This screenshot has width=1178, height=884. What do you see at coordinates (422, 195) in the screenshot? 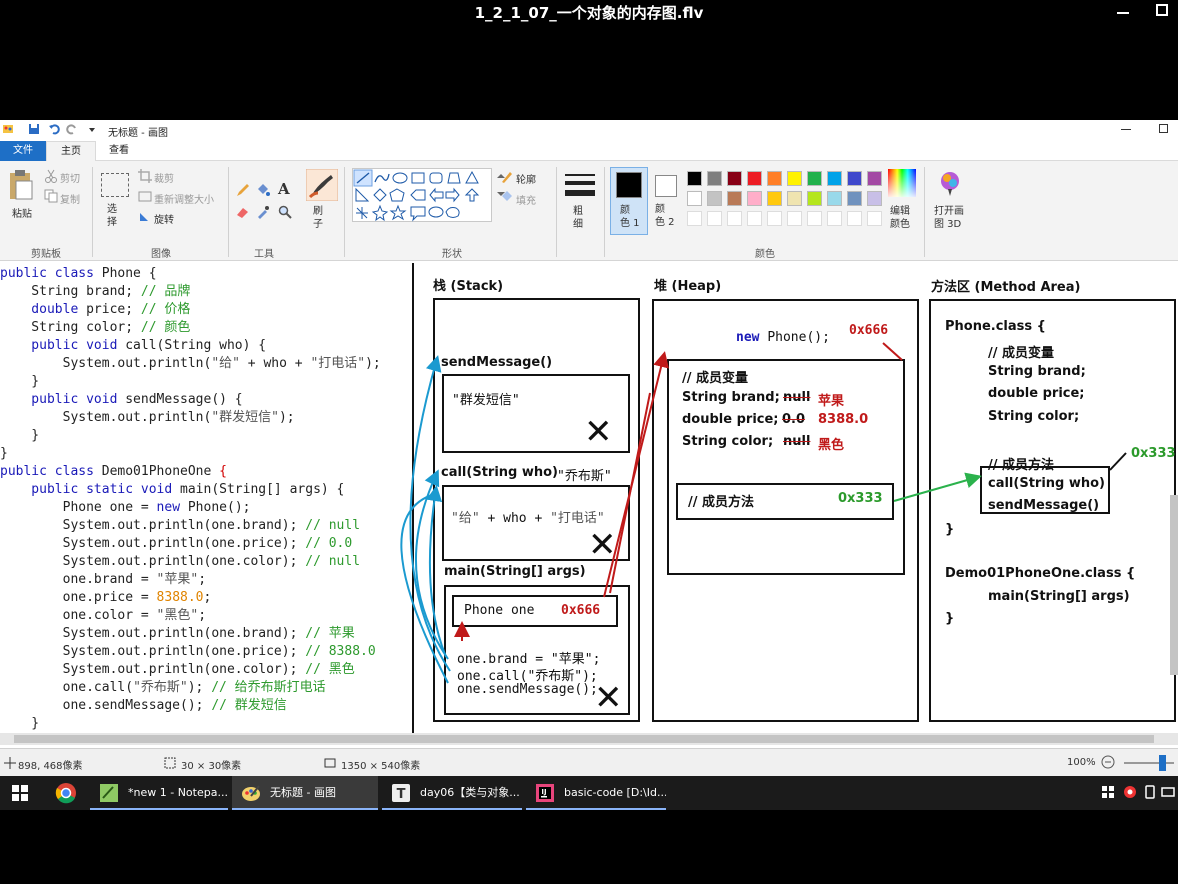
I see `shapes-gallery` at bounding box center [422, 195].